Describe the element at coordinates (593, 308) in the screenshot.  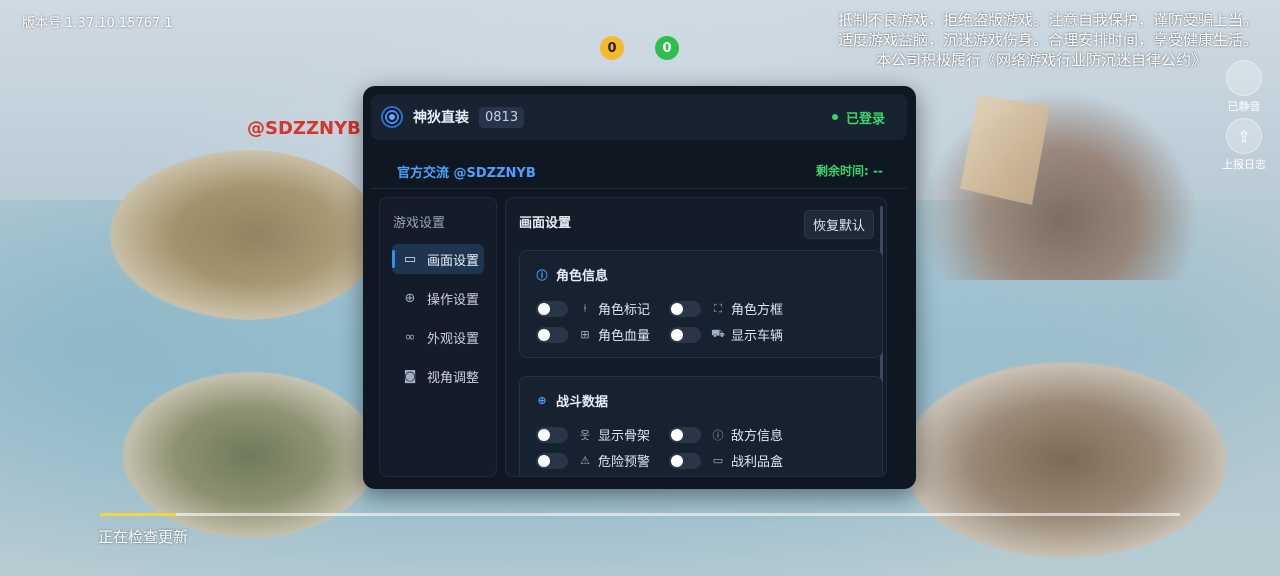
I see `option-character-marker: ⍿ 角色标记` at that location.